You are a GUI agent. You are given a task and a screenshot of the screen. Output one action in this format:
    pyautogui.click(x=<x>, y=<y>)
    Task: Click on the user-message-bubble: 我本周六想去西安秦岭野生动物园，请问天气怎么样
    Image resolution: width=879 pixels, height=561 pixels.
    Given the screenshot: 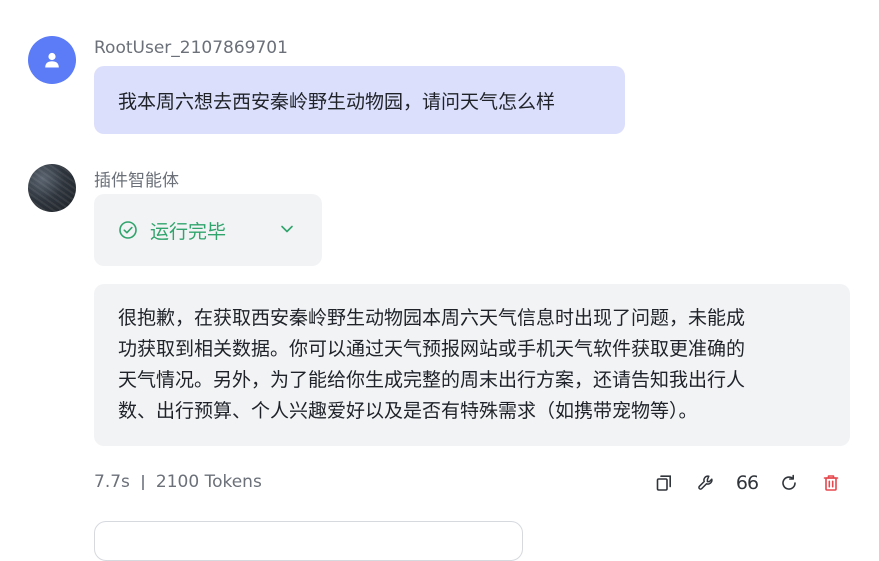 What is the action you would take?
    pyautogui.click(x=359, y=100)
    